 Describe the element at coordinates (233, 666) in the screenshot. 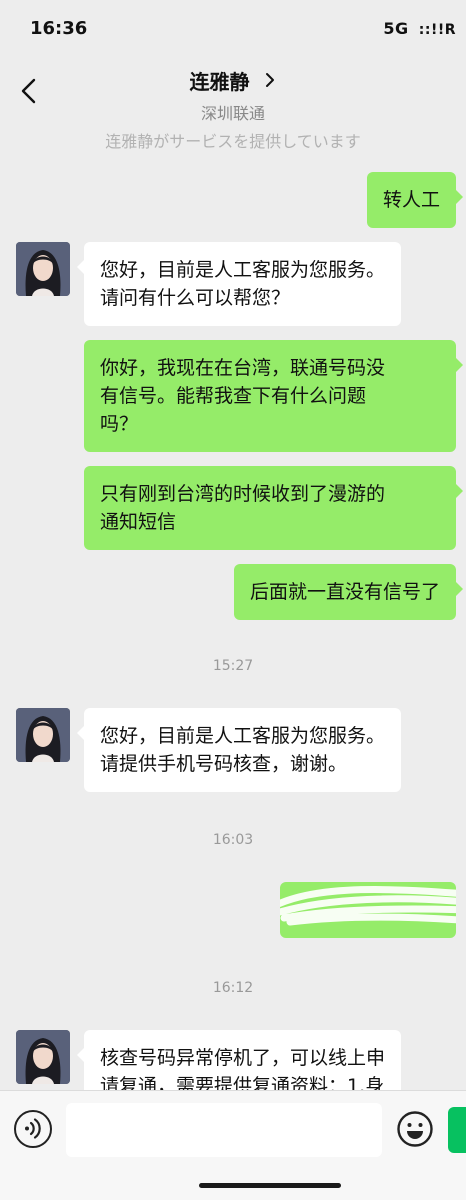

I see `timestamp: 15:27` at that location.